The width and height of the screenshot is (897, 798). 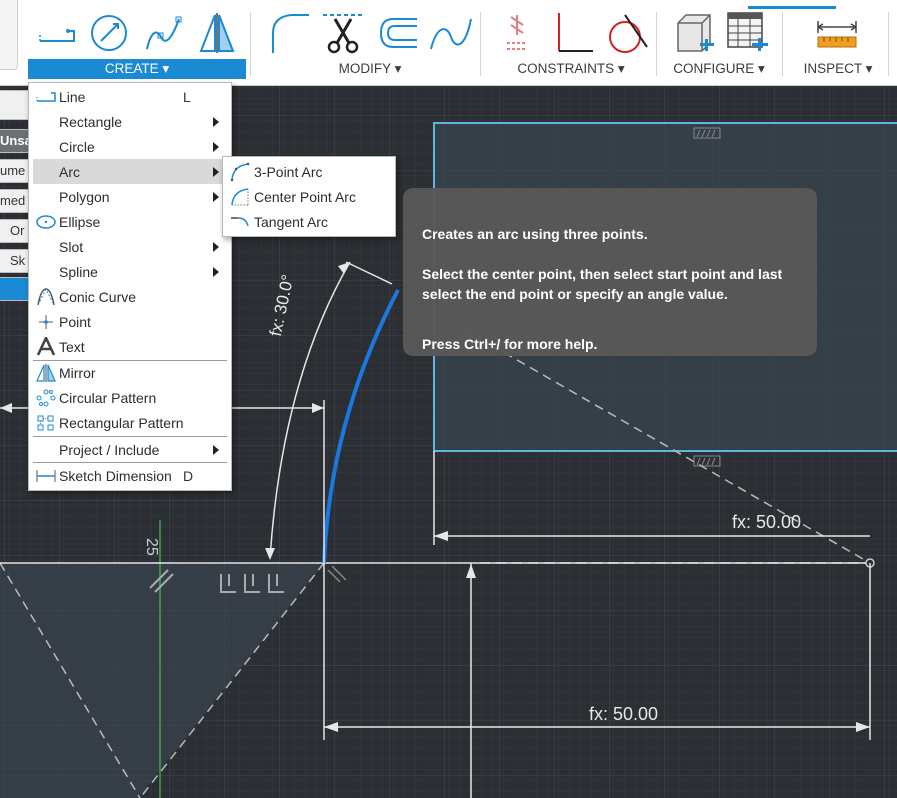 What do you see at coordinates (397, 33) in the screenshot?
I see `offset-icon` at bounding box center [397, 33].